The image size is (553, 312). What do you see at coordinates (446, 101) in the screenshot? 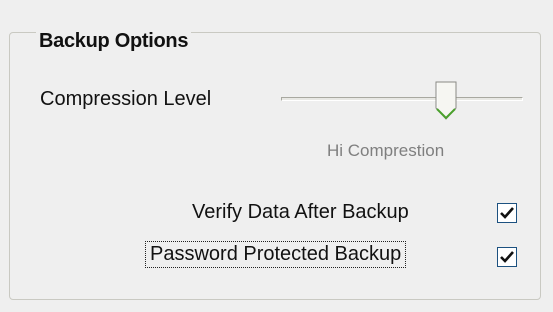
I see `slider-thumb` at bounding box center [446, 101].